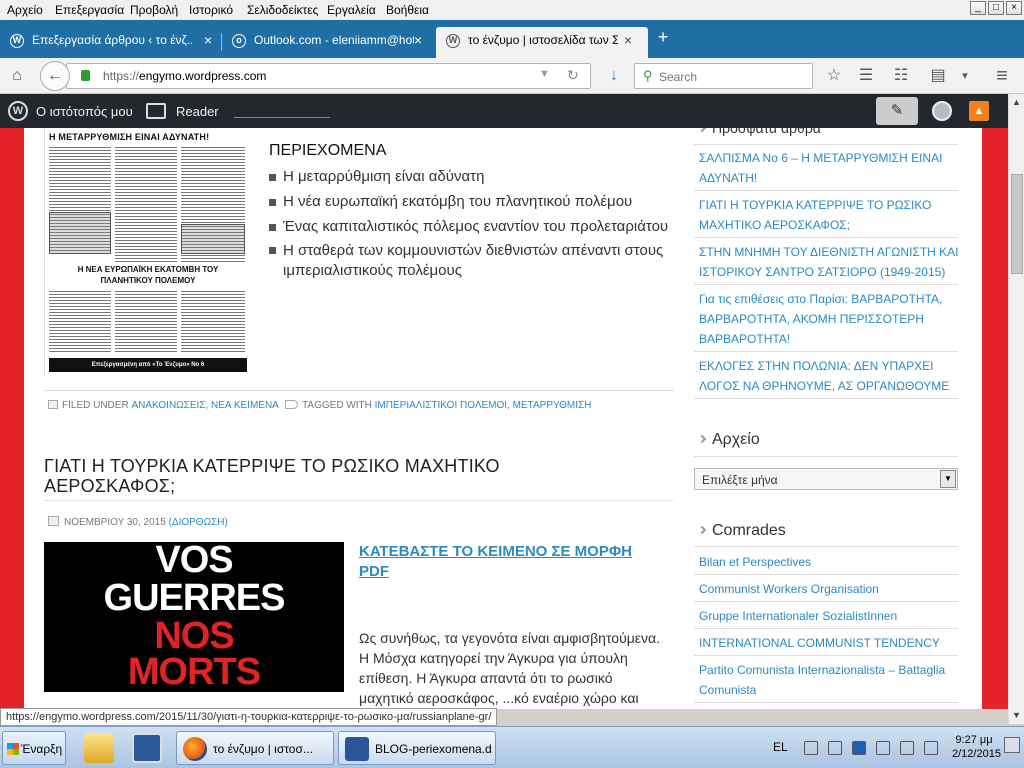 The width and height of the screenshot is (1024, 768). Describe the element at coordinates (407, 10) in the screenshot. I see `menu-help: Βοήθεια` at that location.